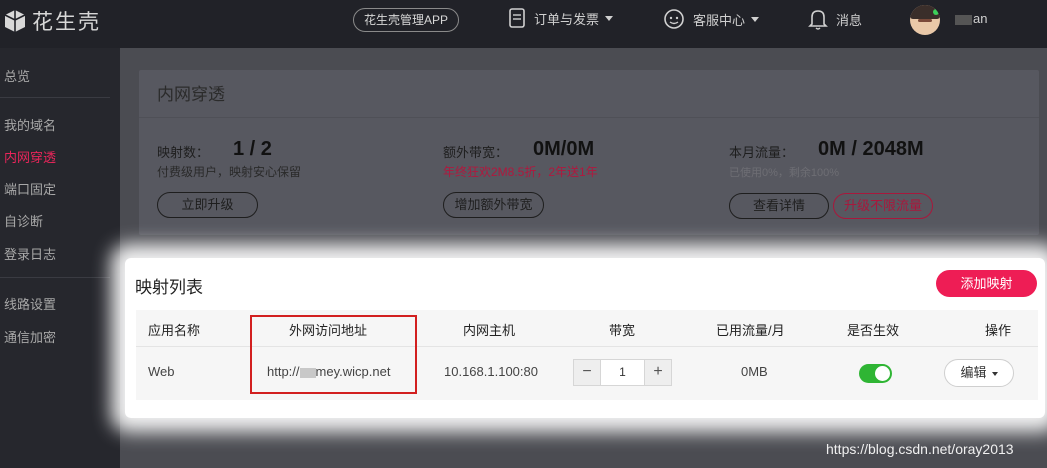 This screenshot has width=1047, height=468. I want to click on column-header: 已用流量/月, so click(750, 330).